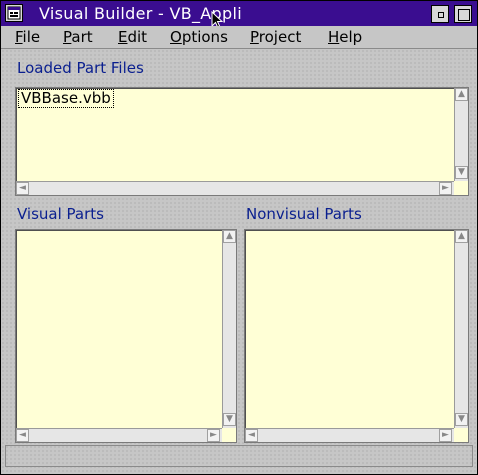  I want to click on menu-edit: Edit, so click(132, 37).